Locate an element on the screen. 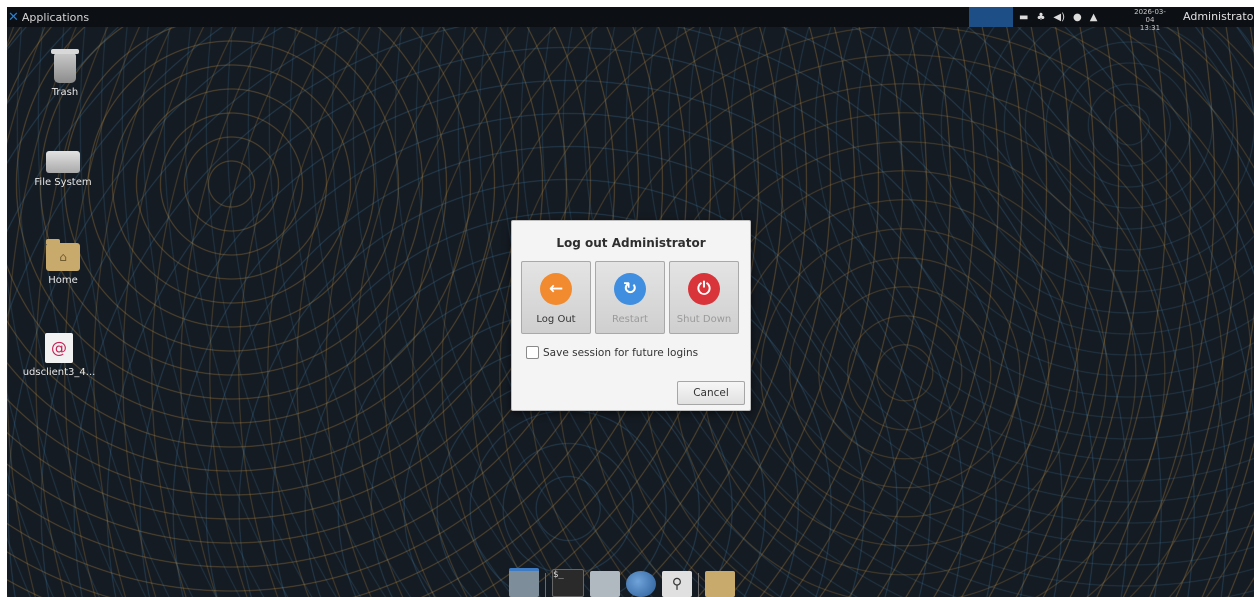  system-tray: ▬ ♣ ◀) ● ▲ is located at coordinates (1058, 17).